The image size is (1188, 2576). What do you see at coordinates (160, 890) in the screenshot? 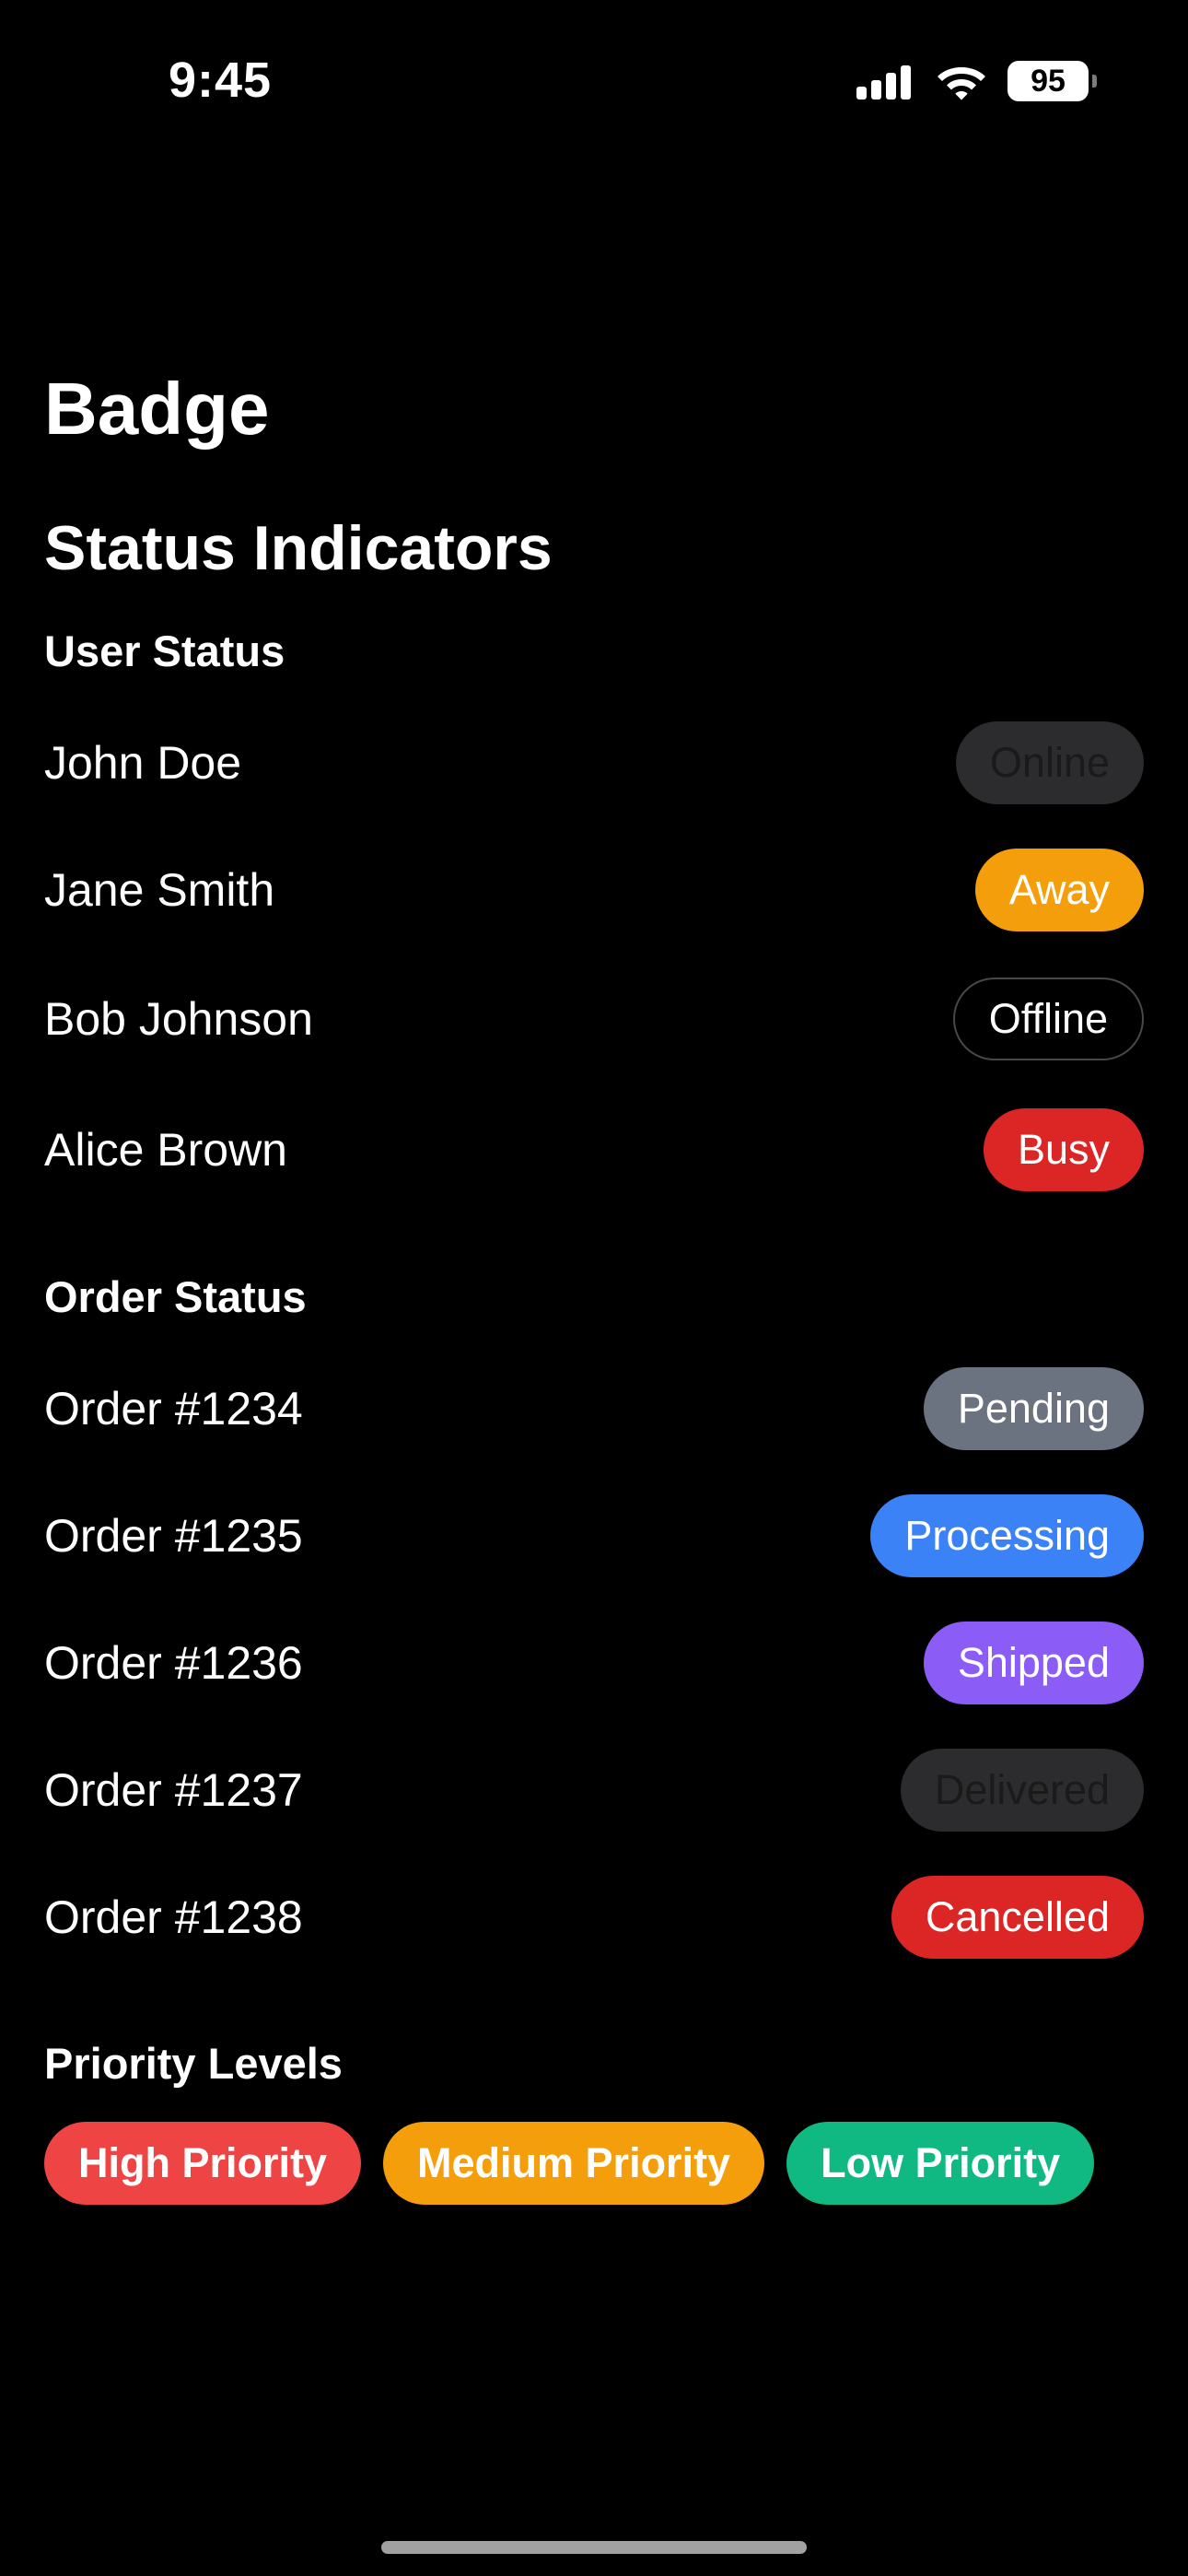
I see `user-name: Jane Smith` at bounding box center [160, 890].